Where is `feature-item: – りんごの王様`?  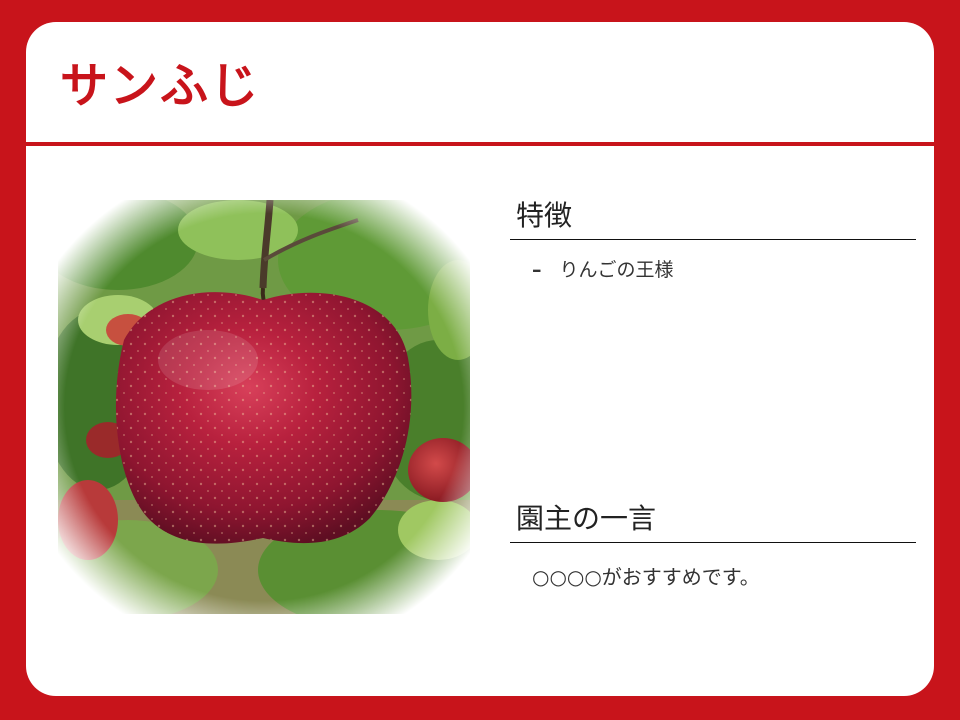 feature-item: – りんごの王様 is located at coordinates (603, 270).